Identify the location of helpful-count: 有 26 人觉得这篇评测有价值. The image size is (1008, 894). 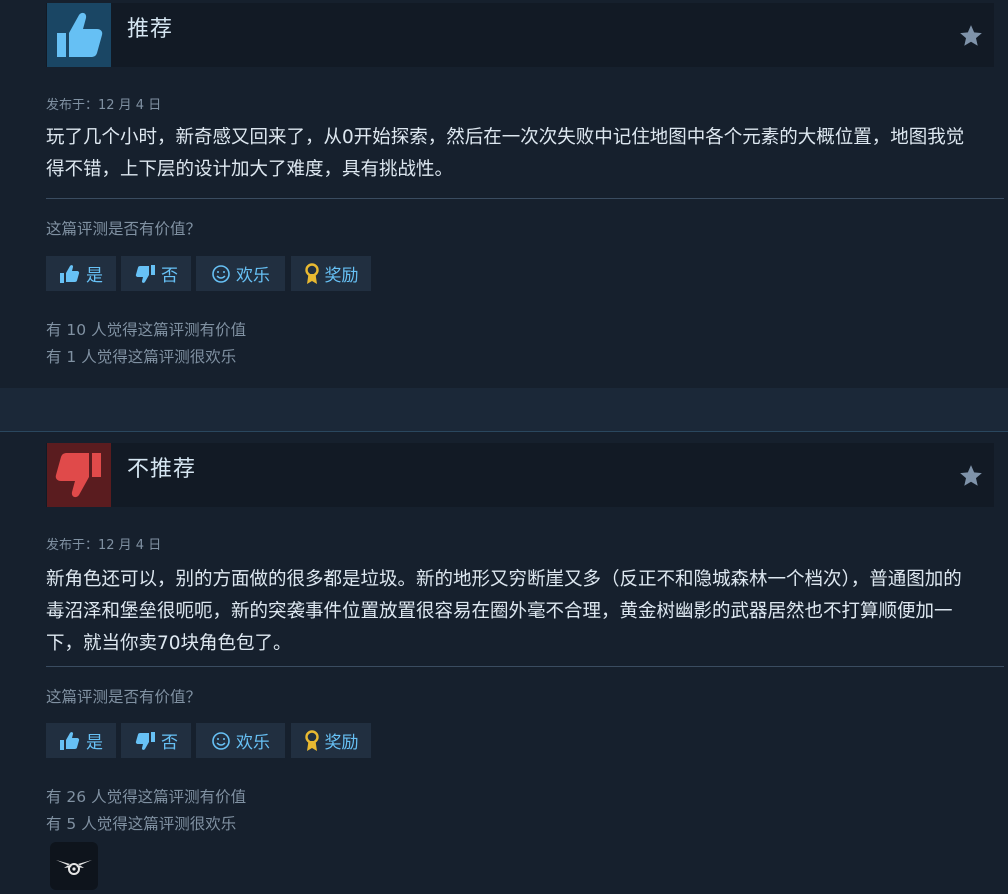
(146, 797).